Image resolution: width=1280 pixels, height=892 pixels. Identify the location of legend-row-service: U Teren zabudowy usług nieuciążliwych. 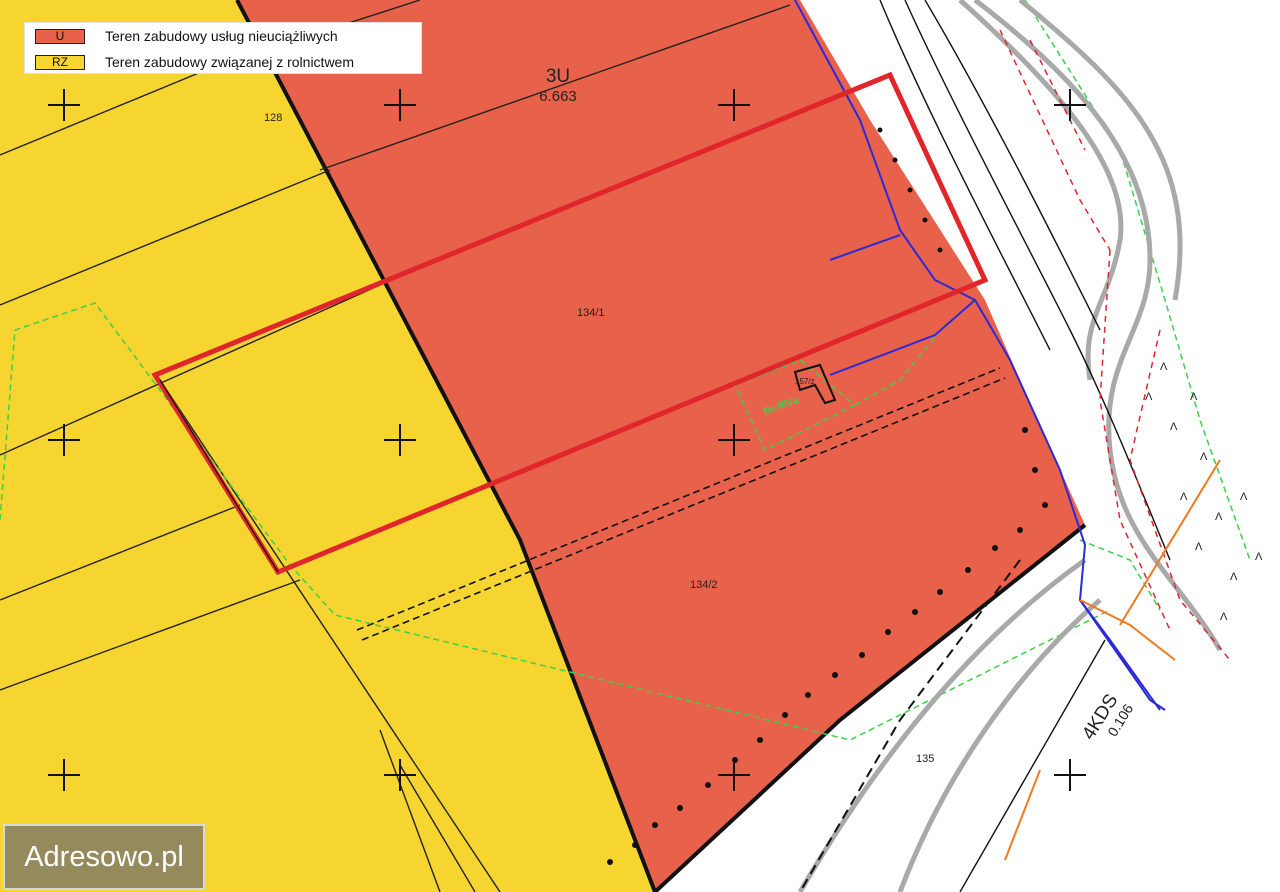
(186, 36).